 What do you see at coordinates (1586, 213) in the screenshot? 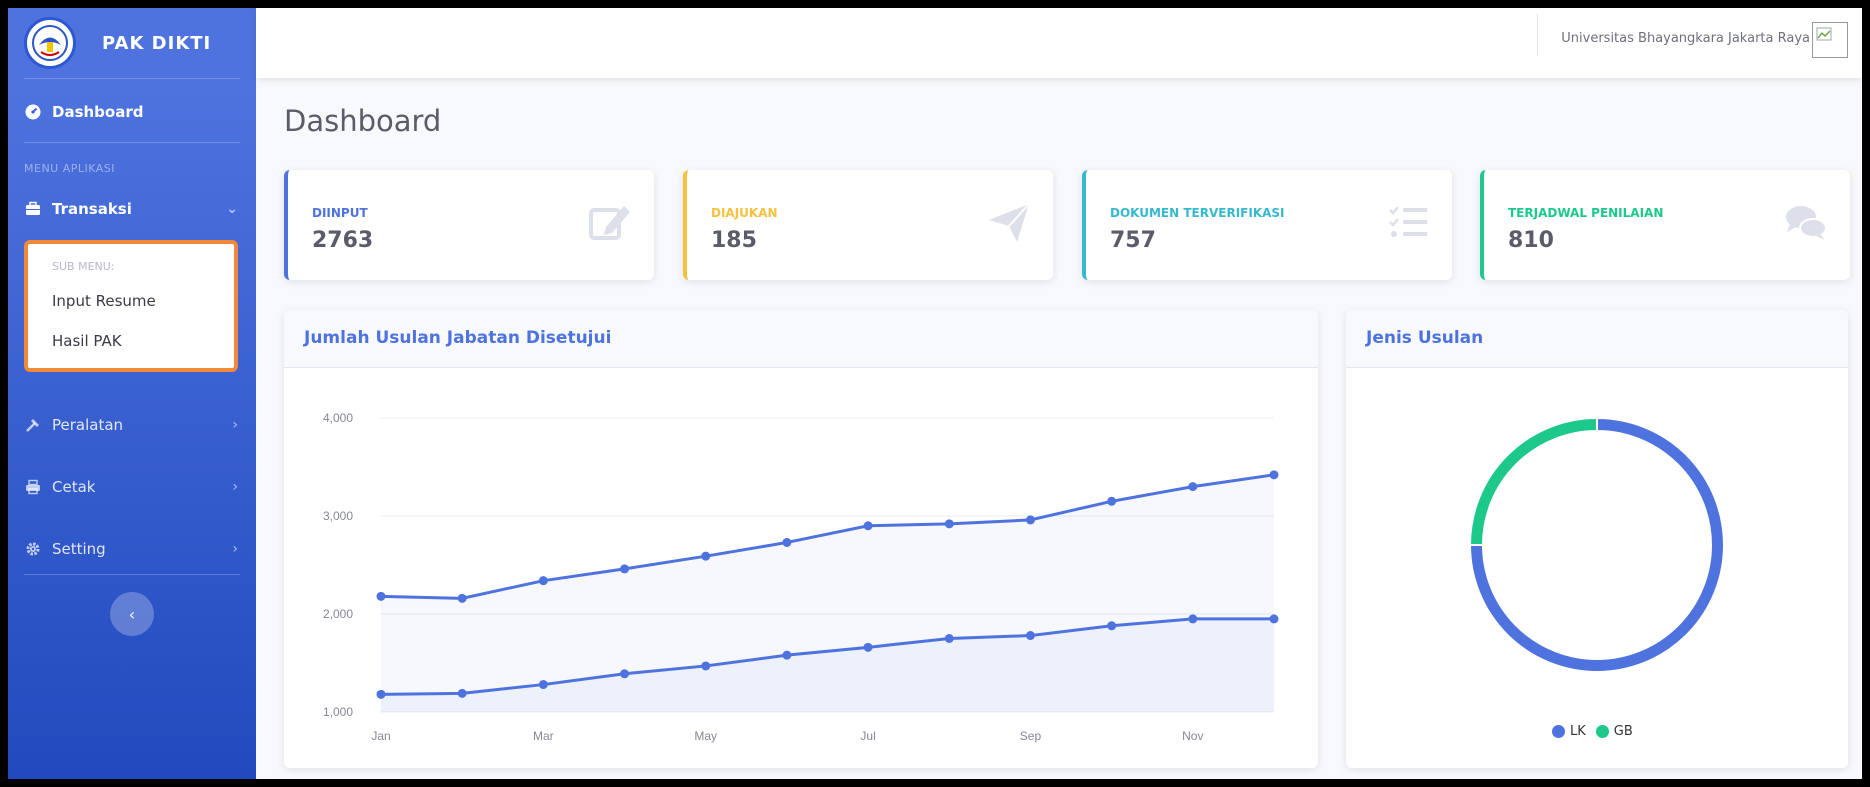
I see `stat-label: TERJADWAL PENILAIAN` at bounding box center [1586, 213].